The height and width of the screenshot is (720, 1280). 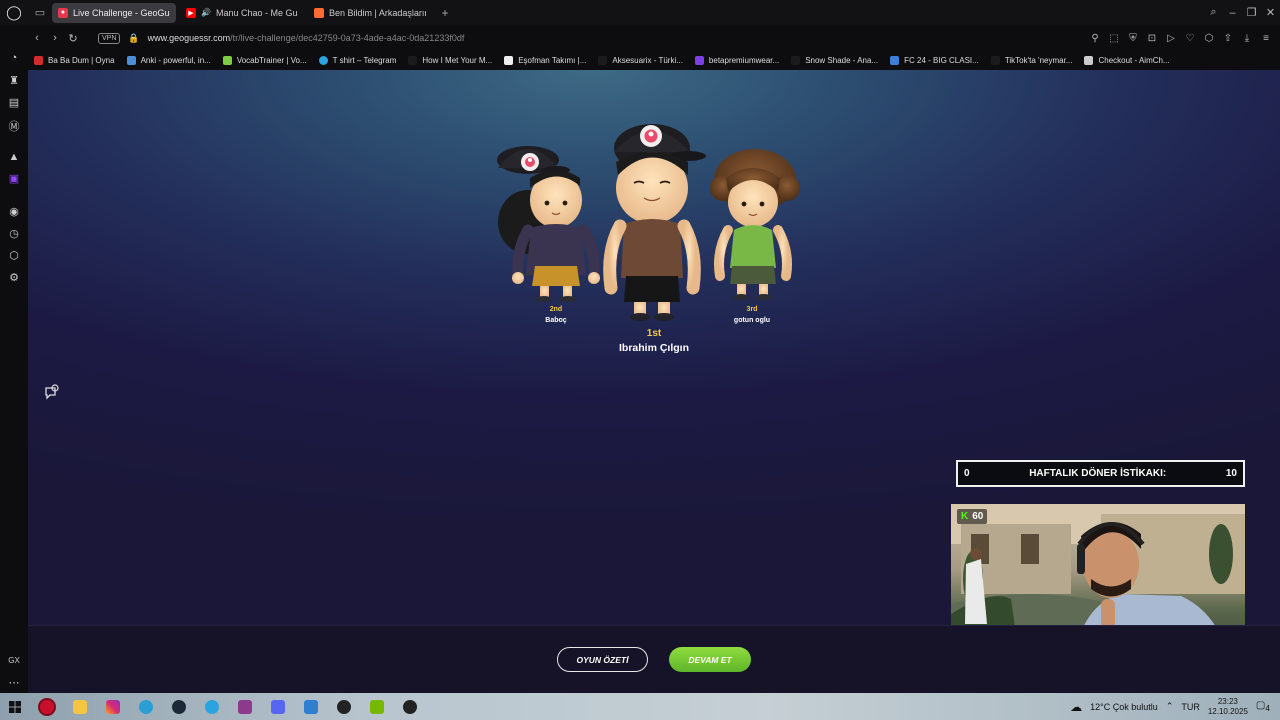 I want to click on tray-expand-icon: ⌃, so click(x=1170, y=706).